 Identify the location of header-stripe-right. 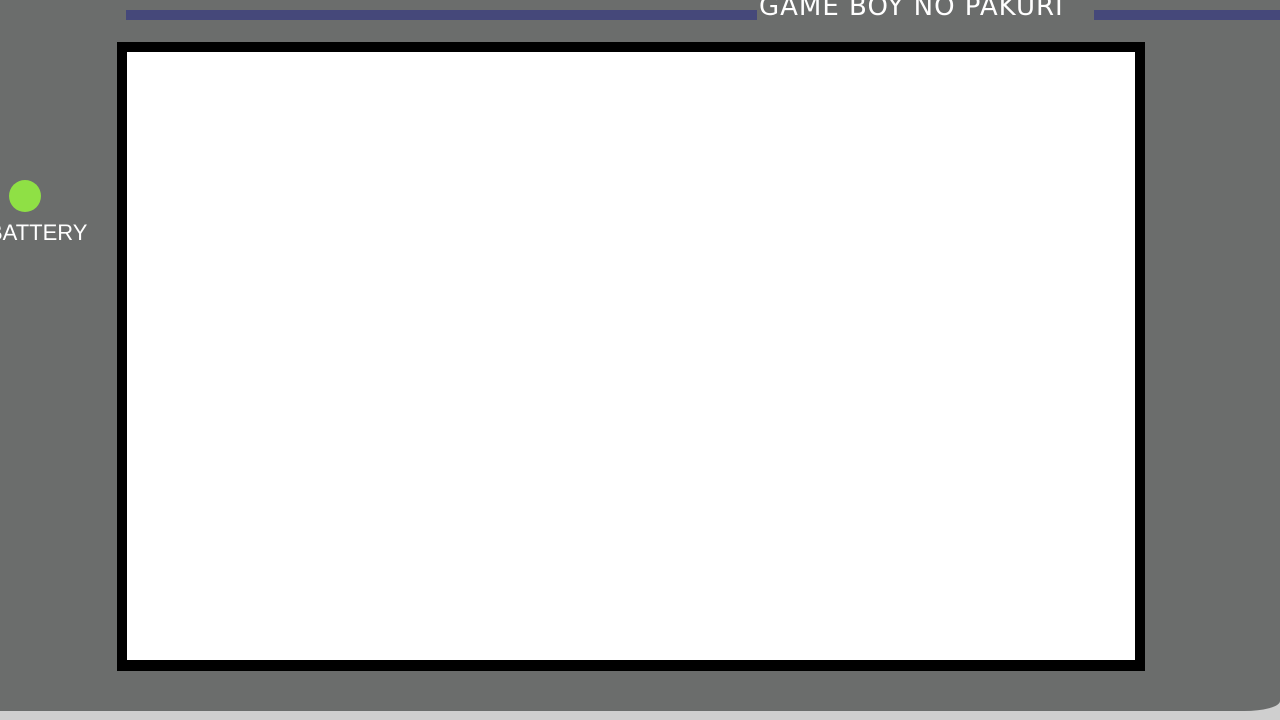
(1187, 15).